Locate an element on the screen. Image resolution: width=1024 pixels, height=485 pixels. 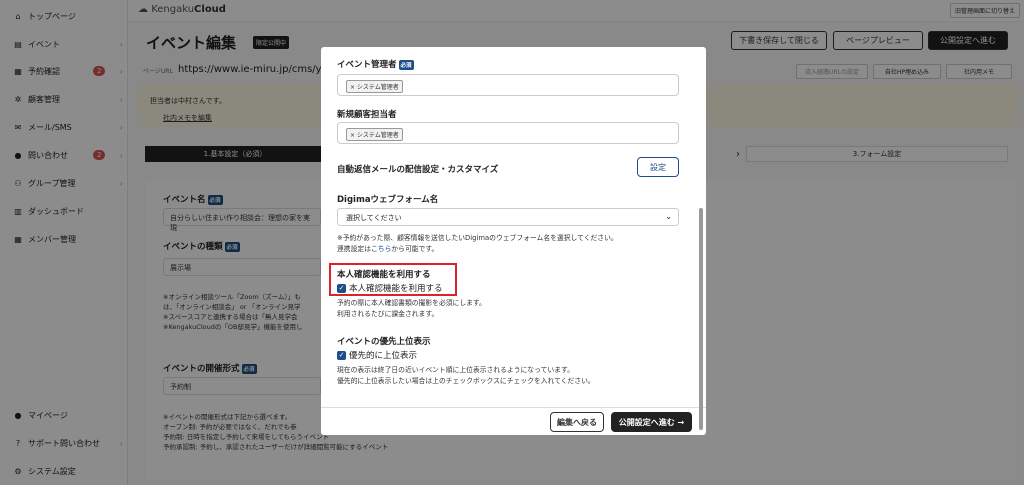
chevron-down-icon: ⌄ is located at coordinates (668, 216).